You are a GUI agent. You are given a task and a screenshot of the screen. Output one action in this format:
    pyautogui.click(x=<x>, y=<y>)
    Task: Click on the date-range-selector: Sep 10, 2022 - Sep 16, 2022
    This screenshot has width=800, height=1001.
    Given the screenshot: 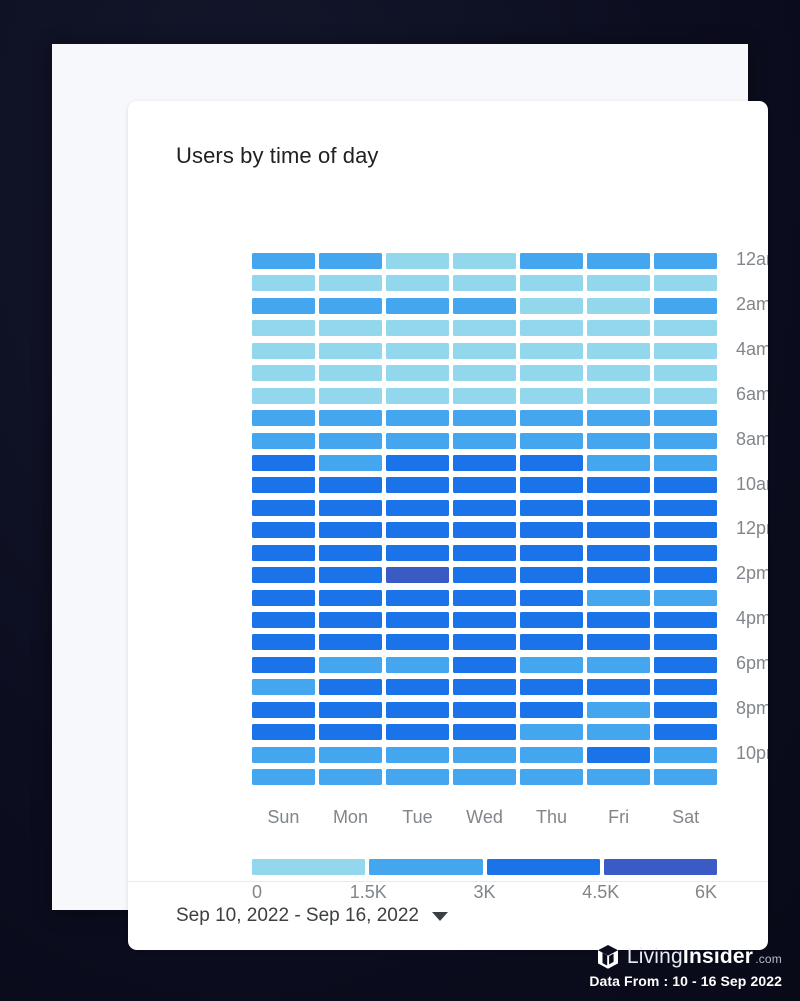 What is the action you would take?
    pyautogui.click(x=312, y=916)
    